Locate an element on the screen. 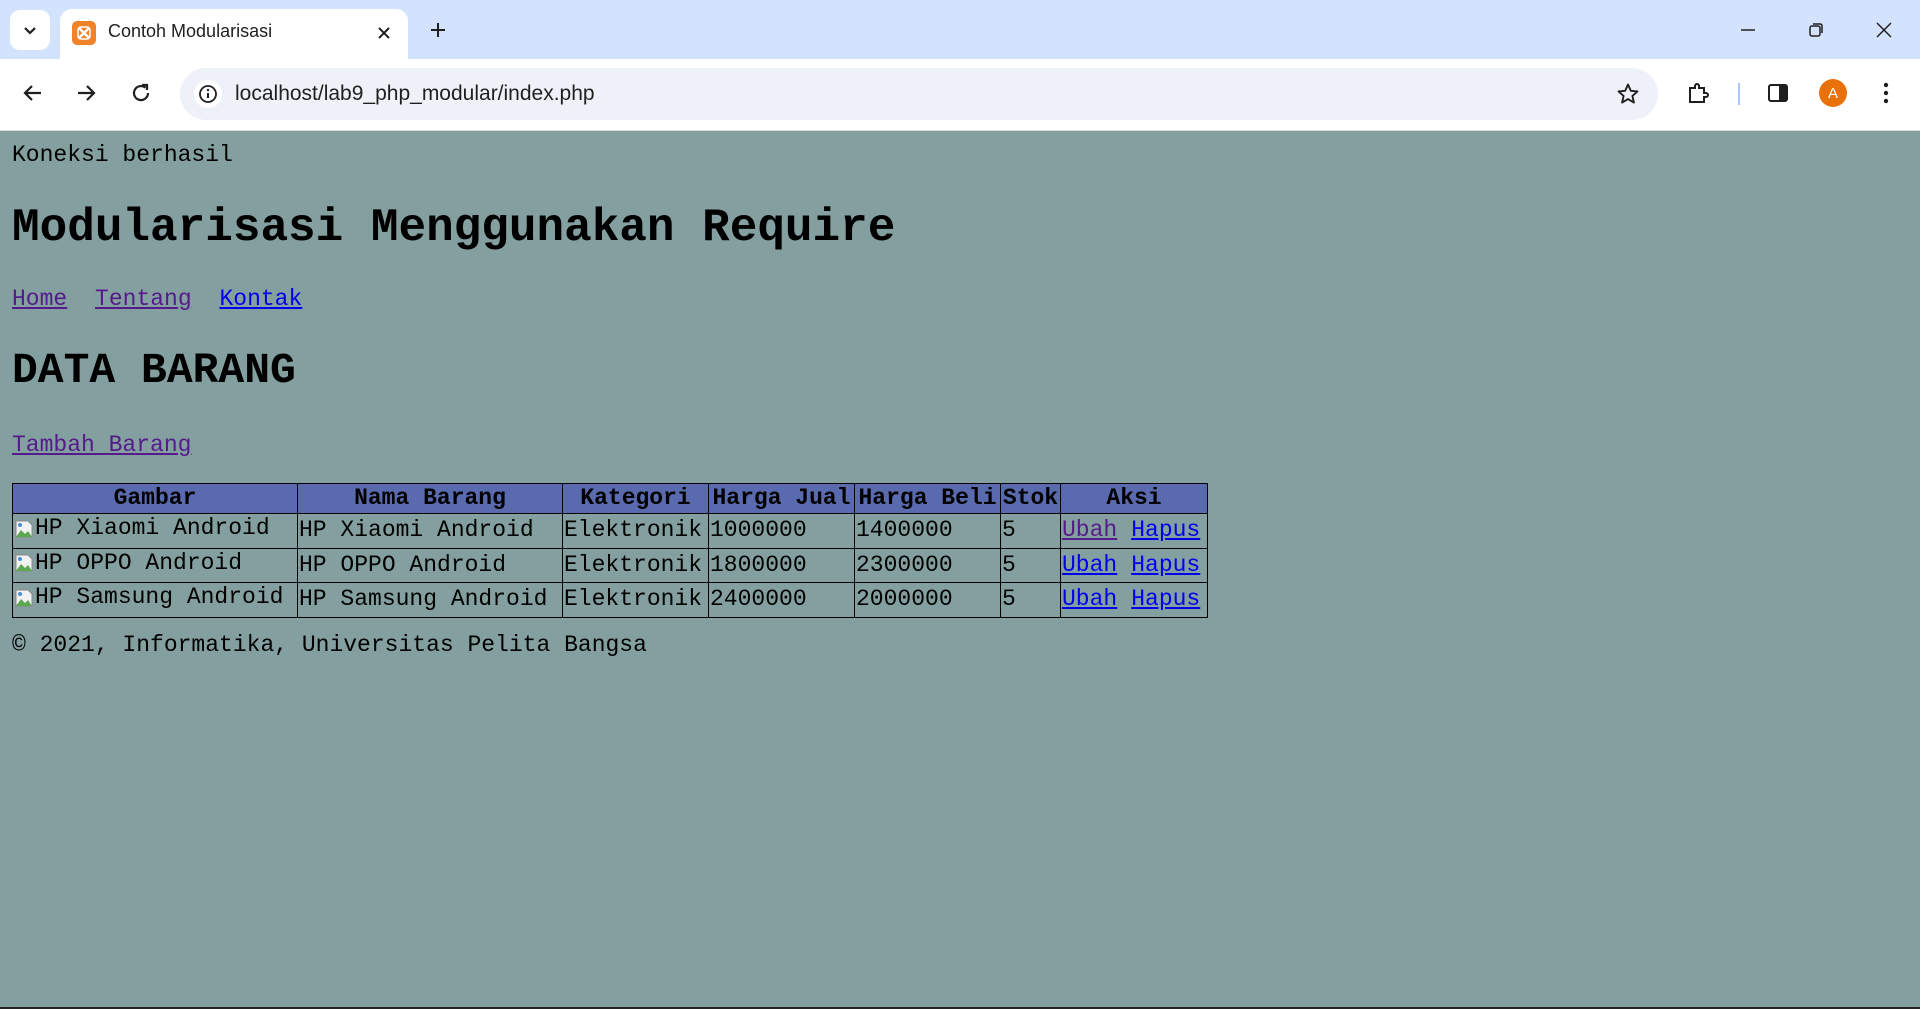  back-icon is located at coordinates (32, 93).